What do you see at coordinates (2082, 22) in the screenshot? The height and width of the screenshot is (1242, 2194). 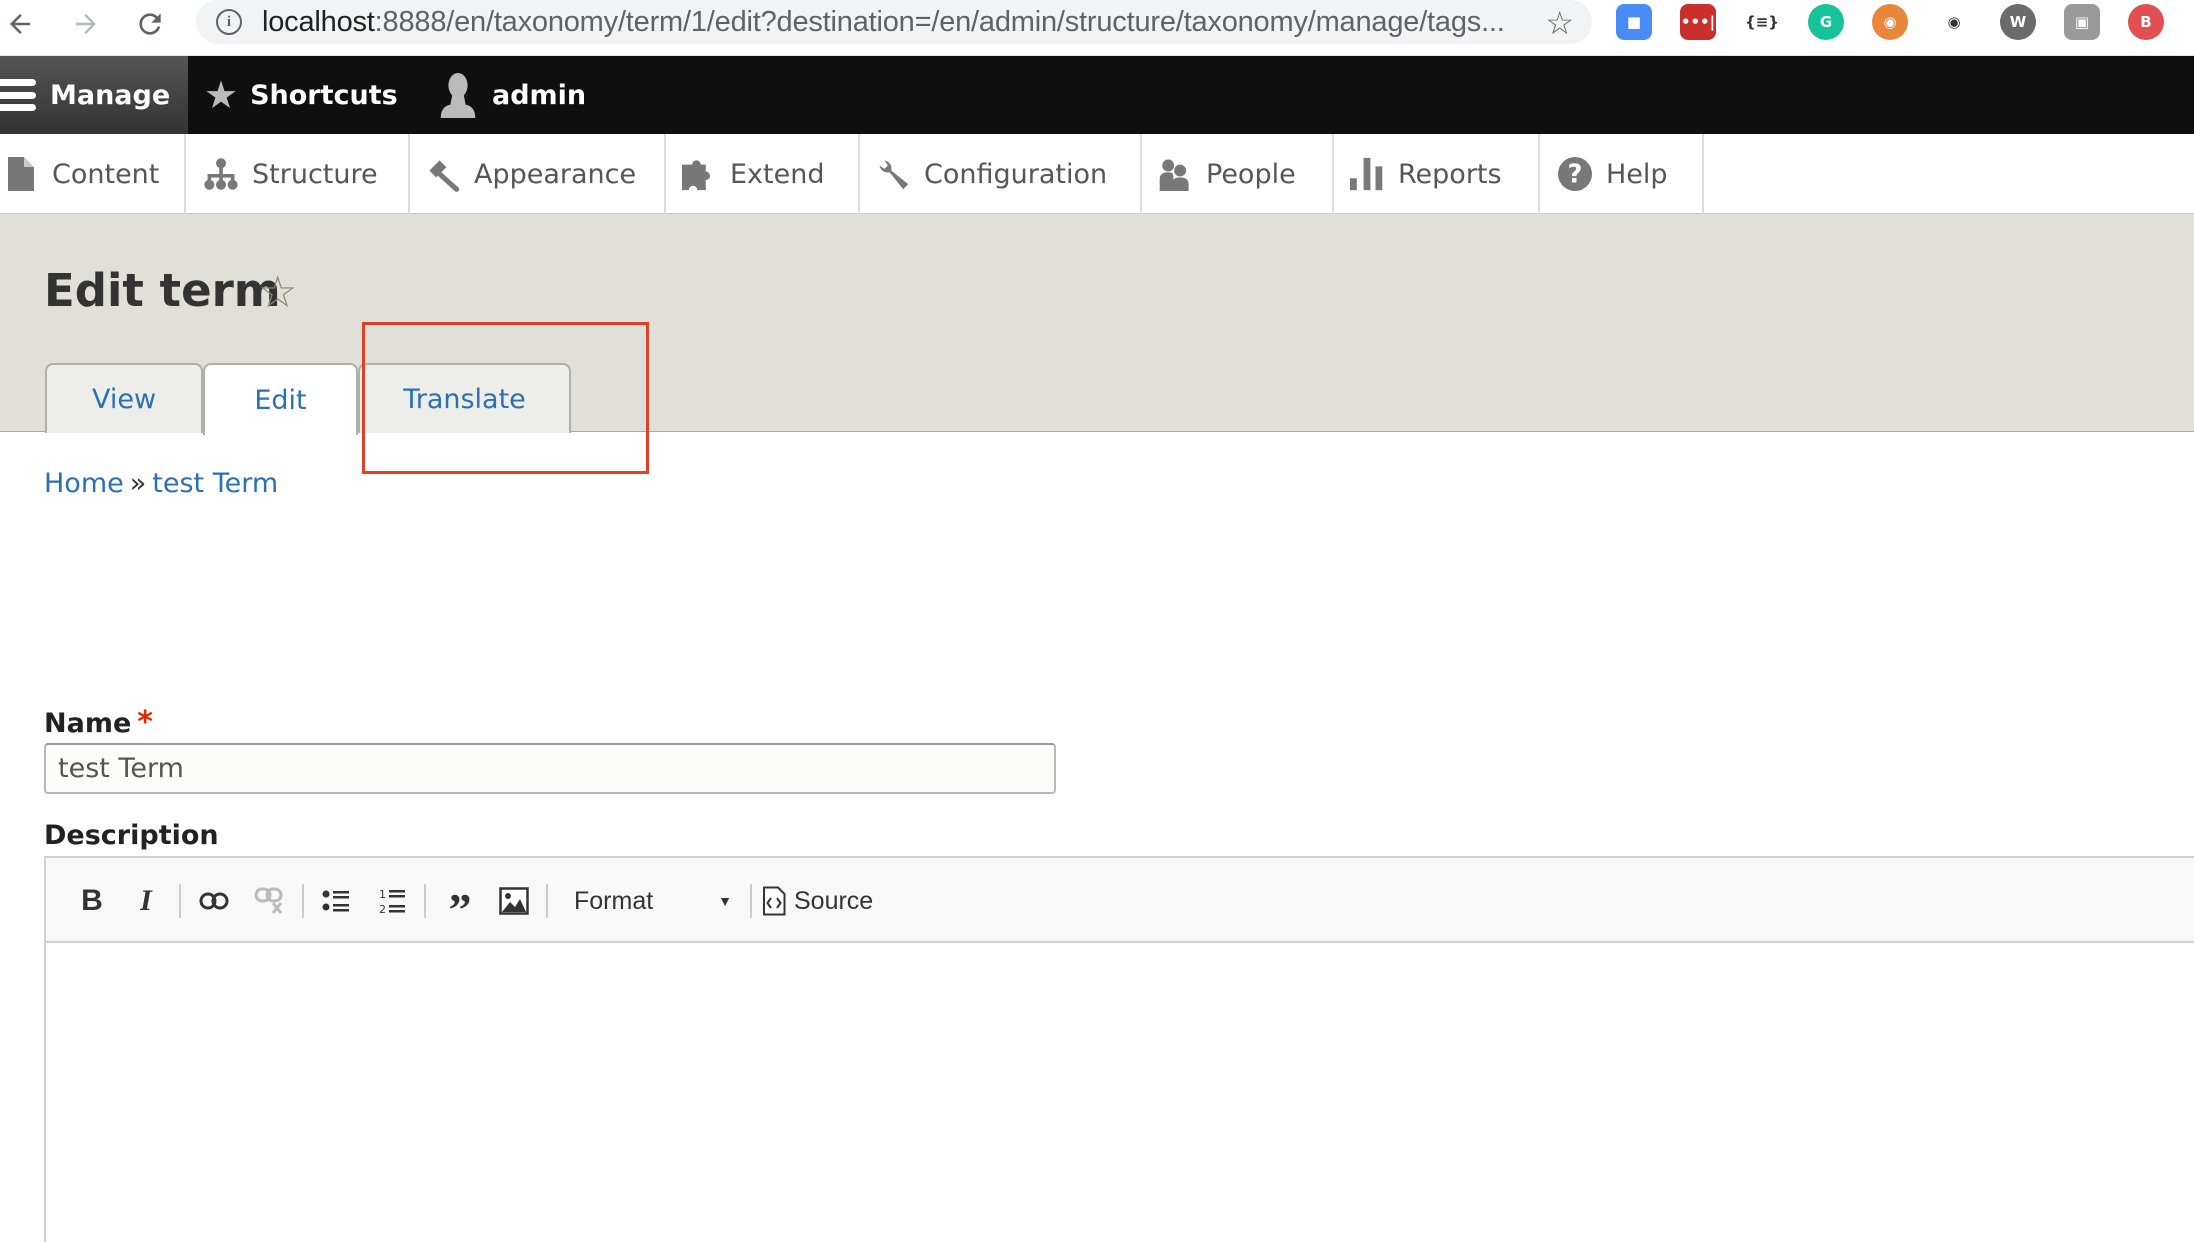 I see `screenshot-extension-icon: ▣` at bounding box center [2082, 22].